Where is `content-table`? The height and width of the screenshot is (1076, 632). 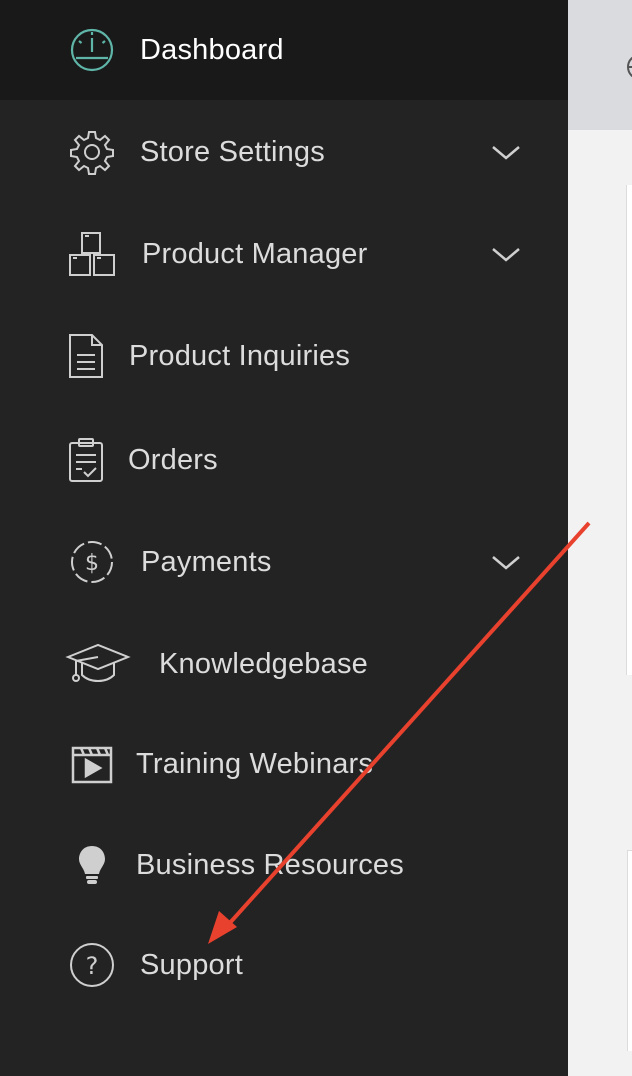
content-table is located at coordinates (629, 950).